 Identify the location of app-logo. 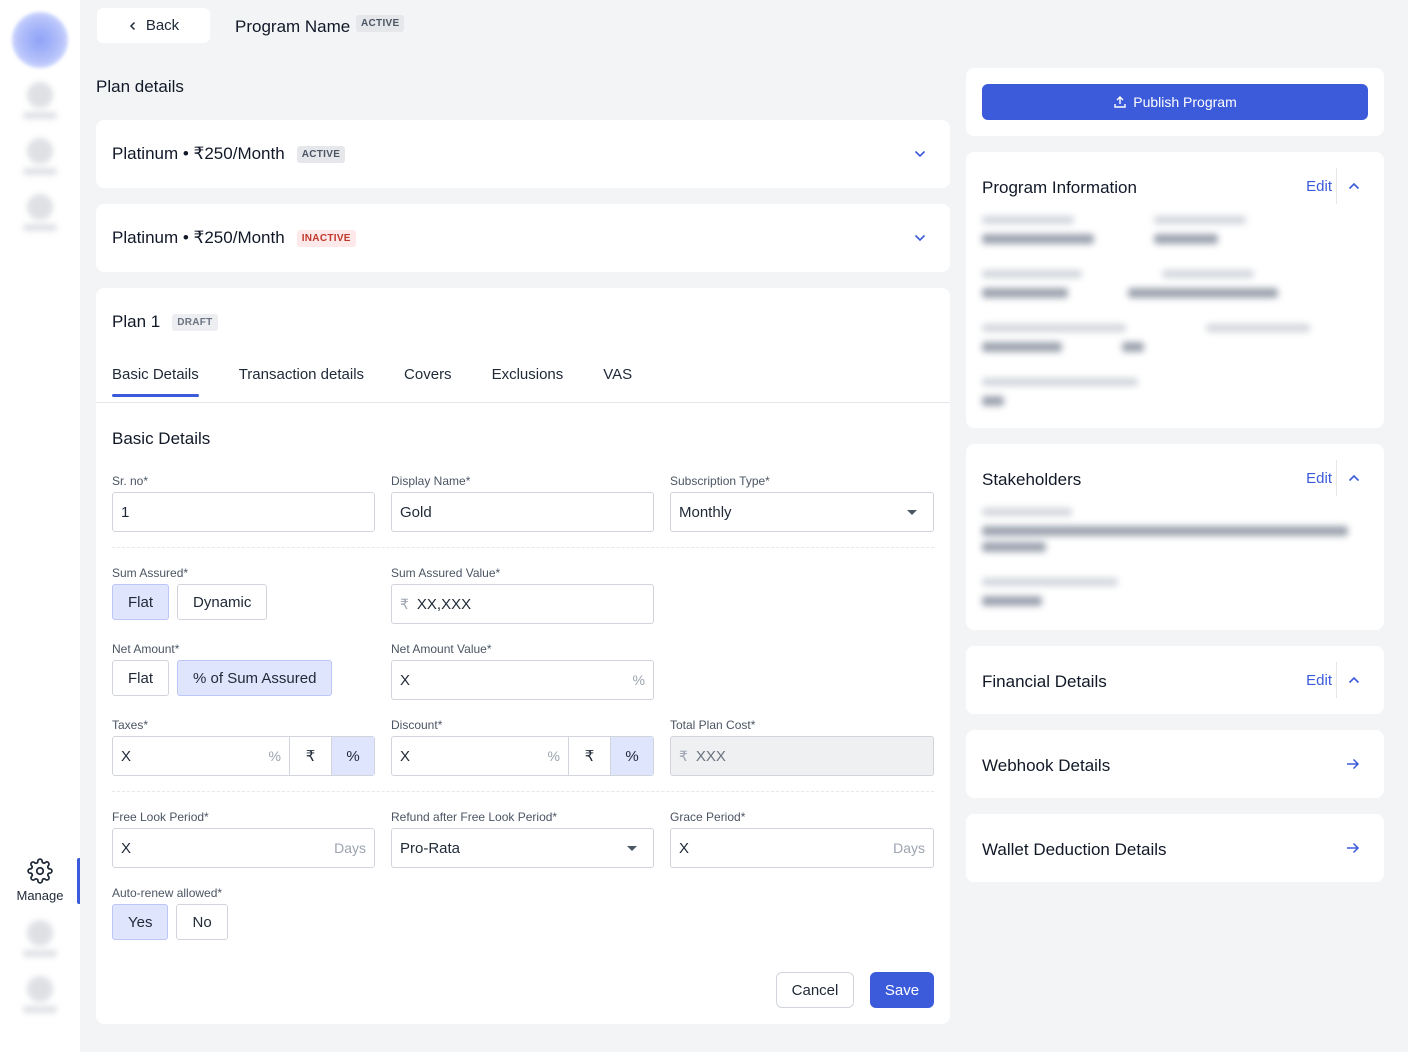
(40, 40).